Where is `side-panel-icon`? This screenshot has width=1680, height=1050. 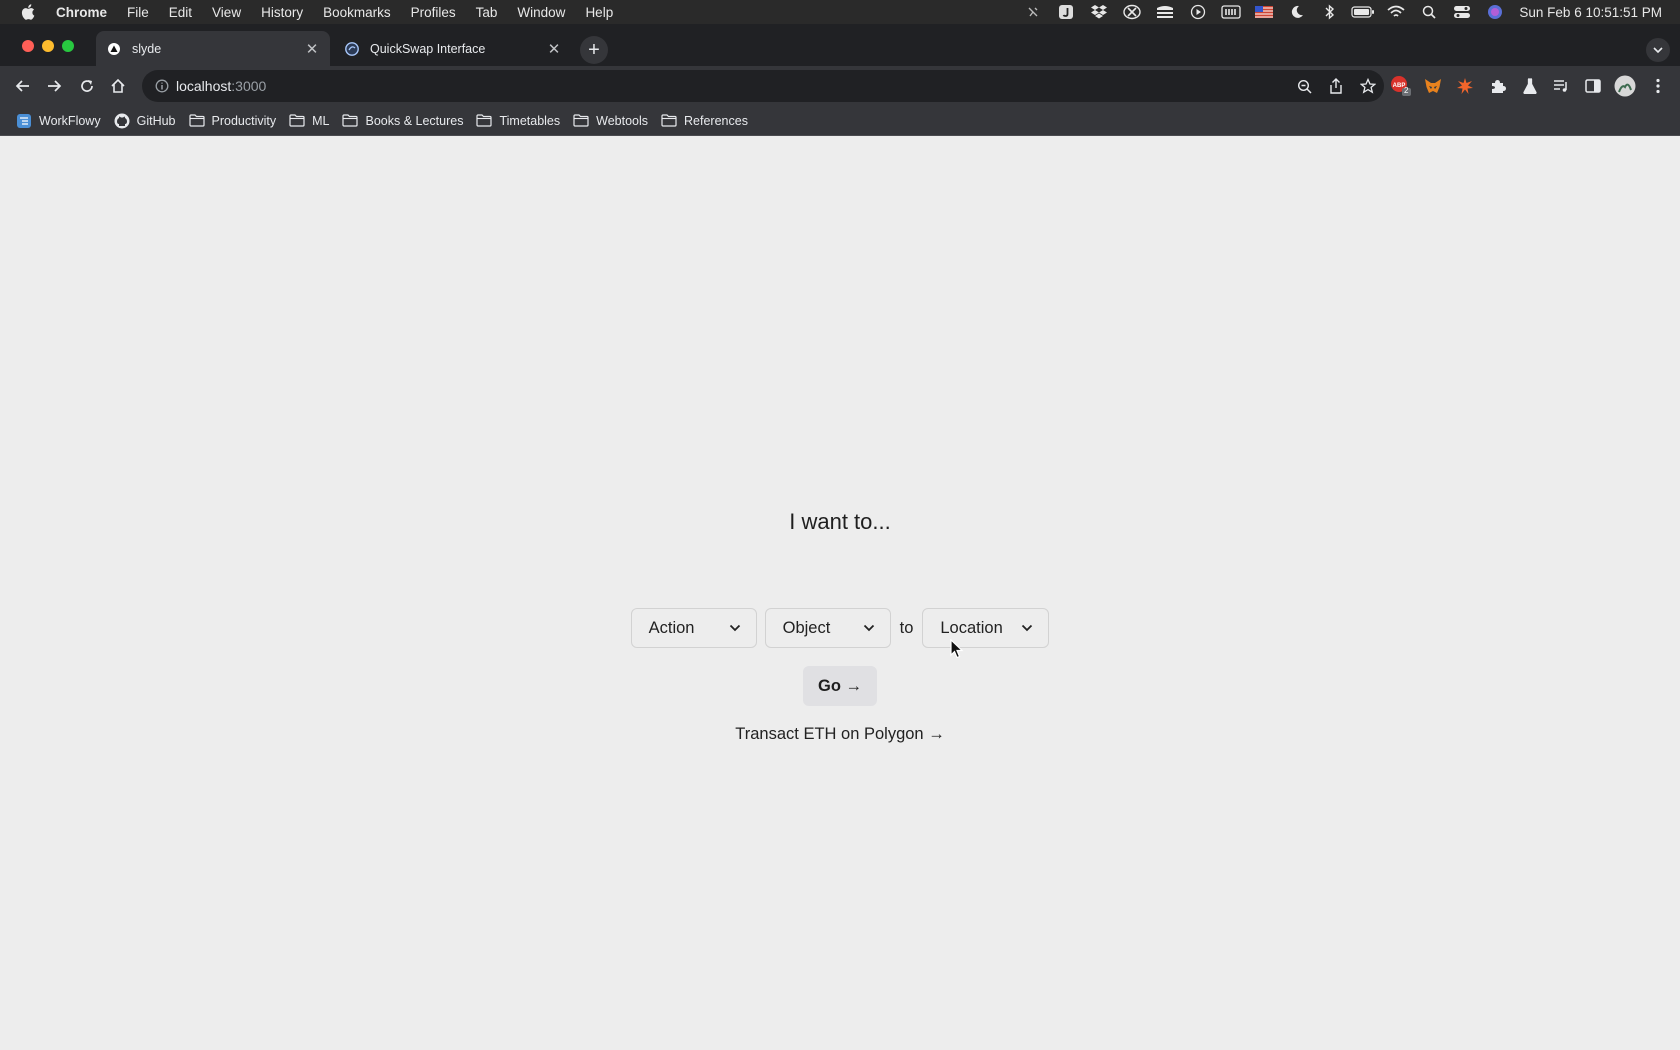
side-panel-icon is located at coordinates (1593, 86).